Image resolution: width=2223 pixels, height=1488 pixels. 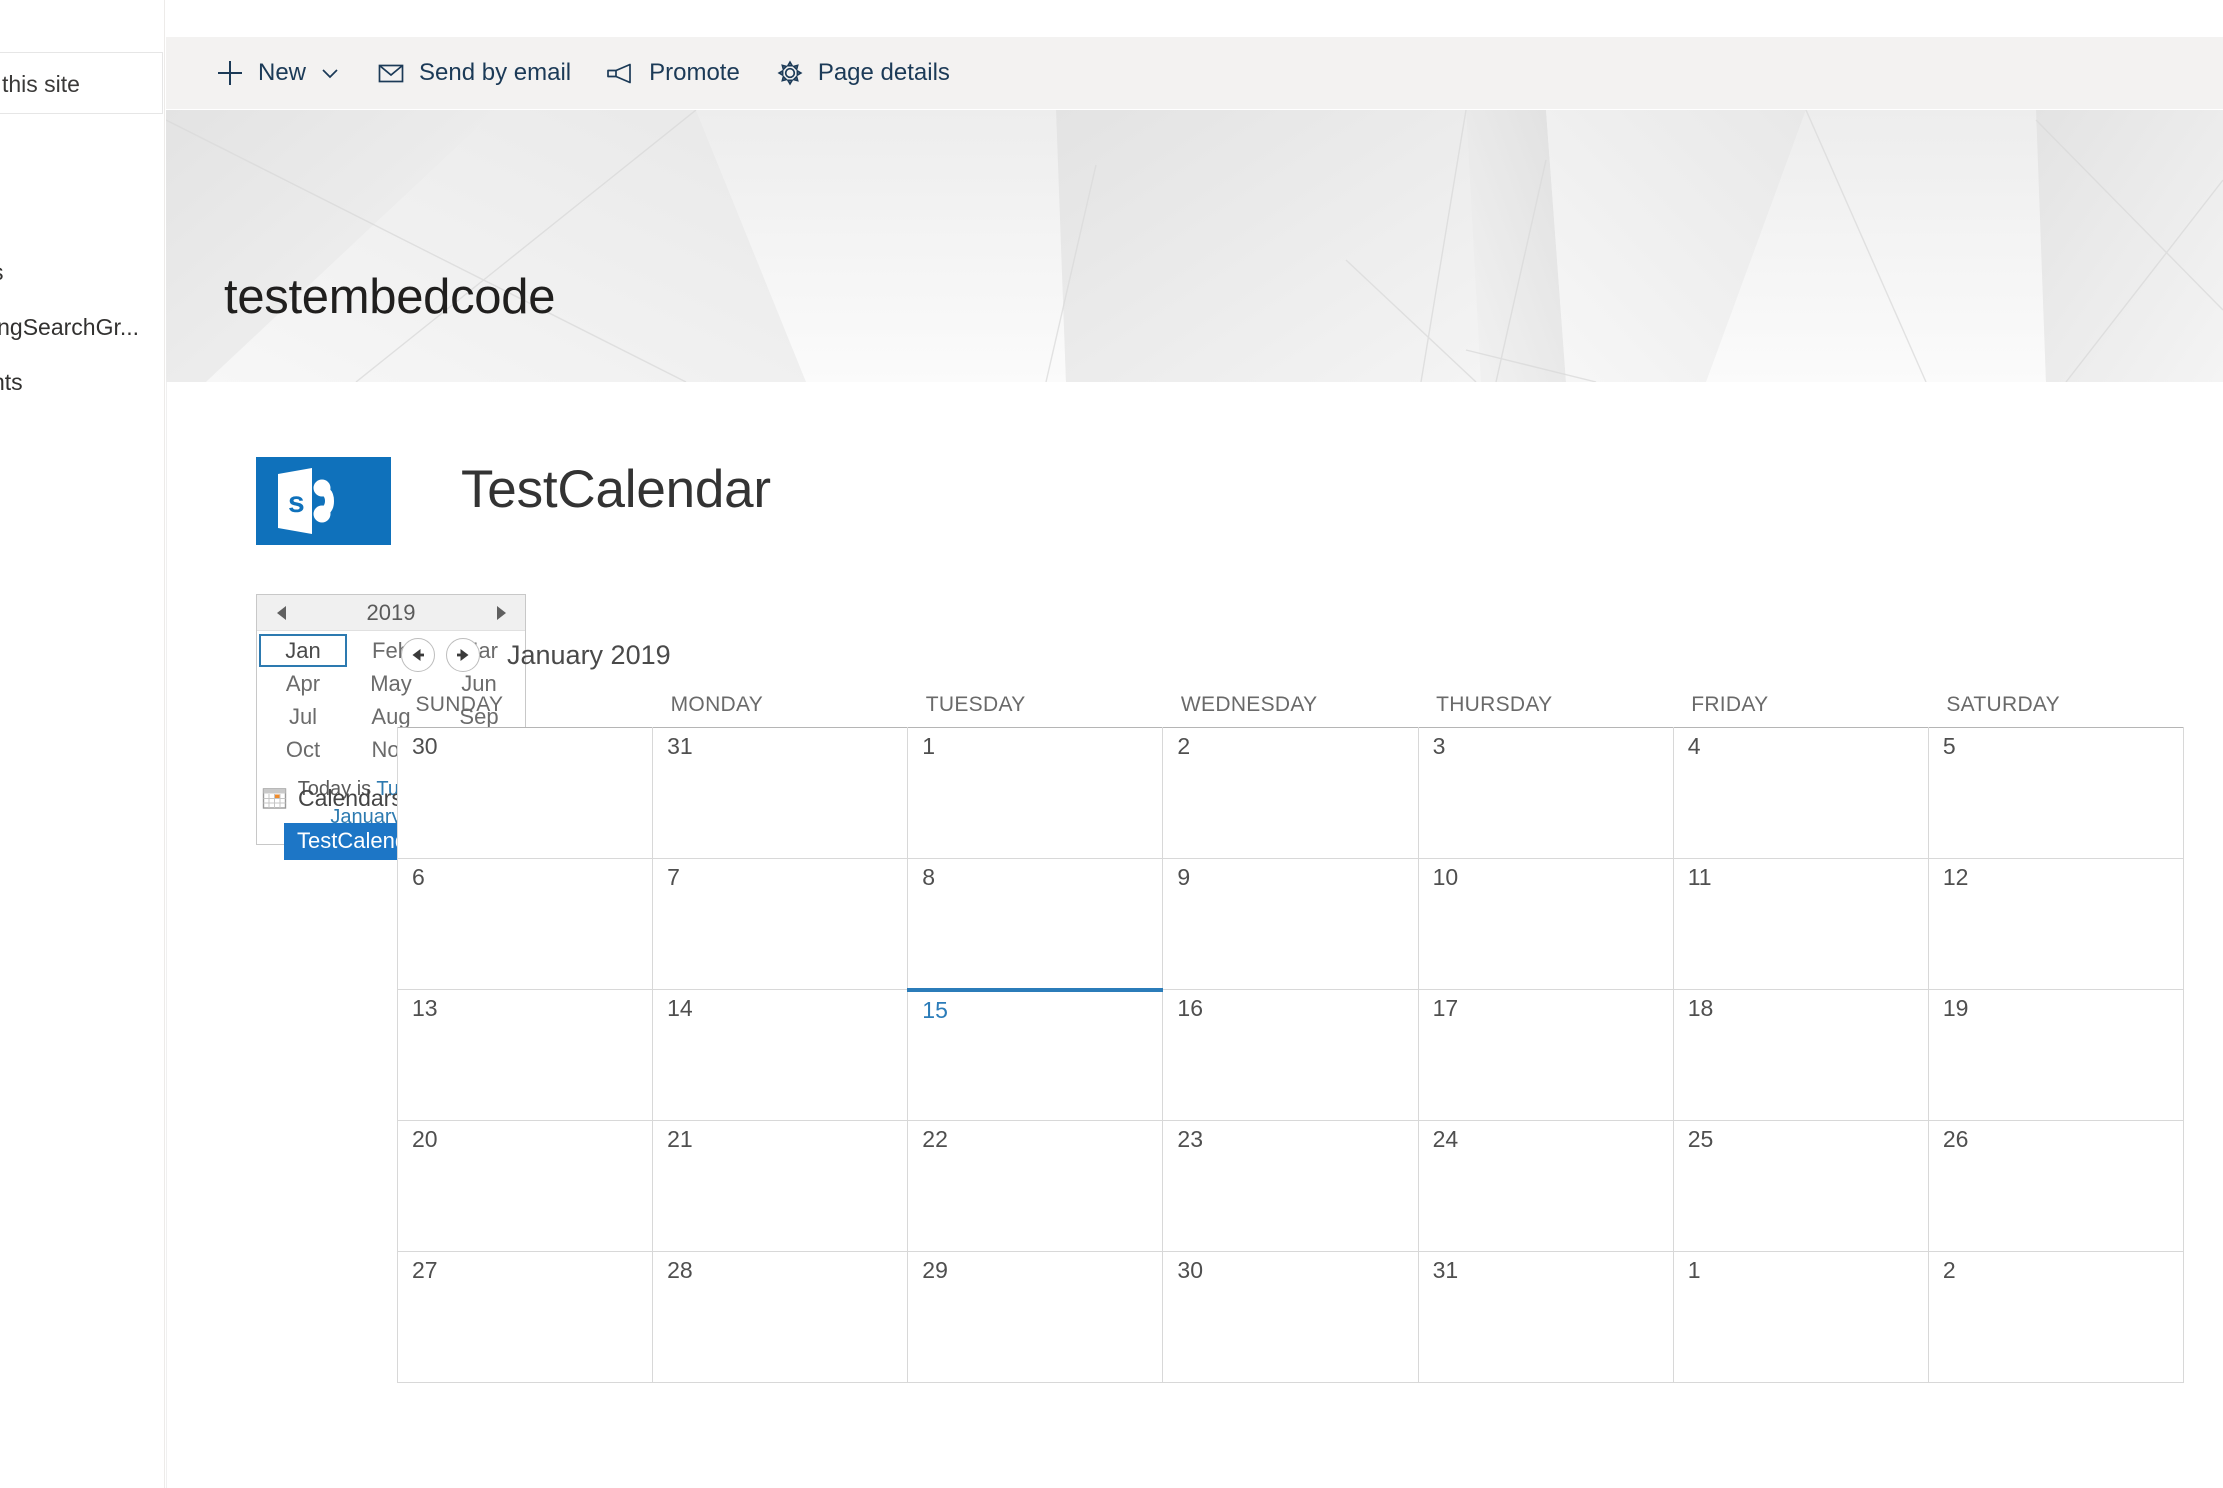 What do you see at coordinates (1800, 924) in the screenshot?
I see `day-cell: 11` at bounding box center [1800, 924].